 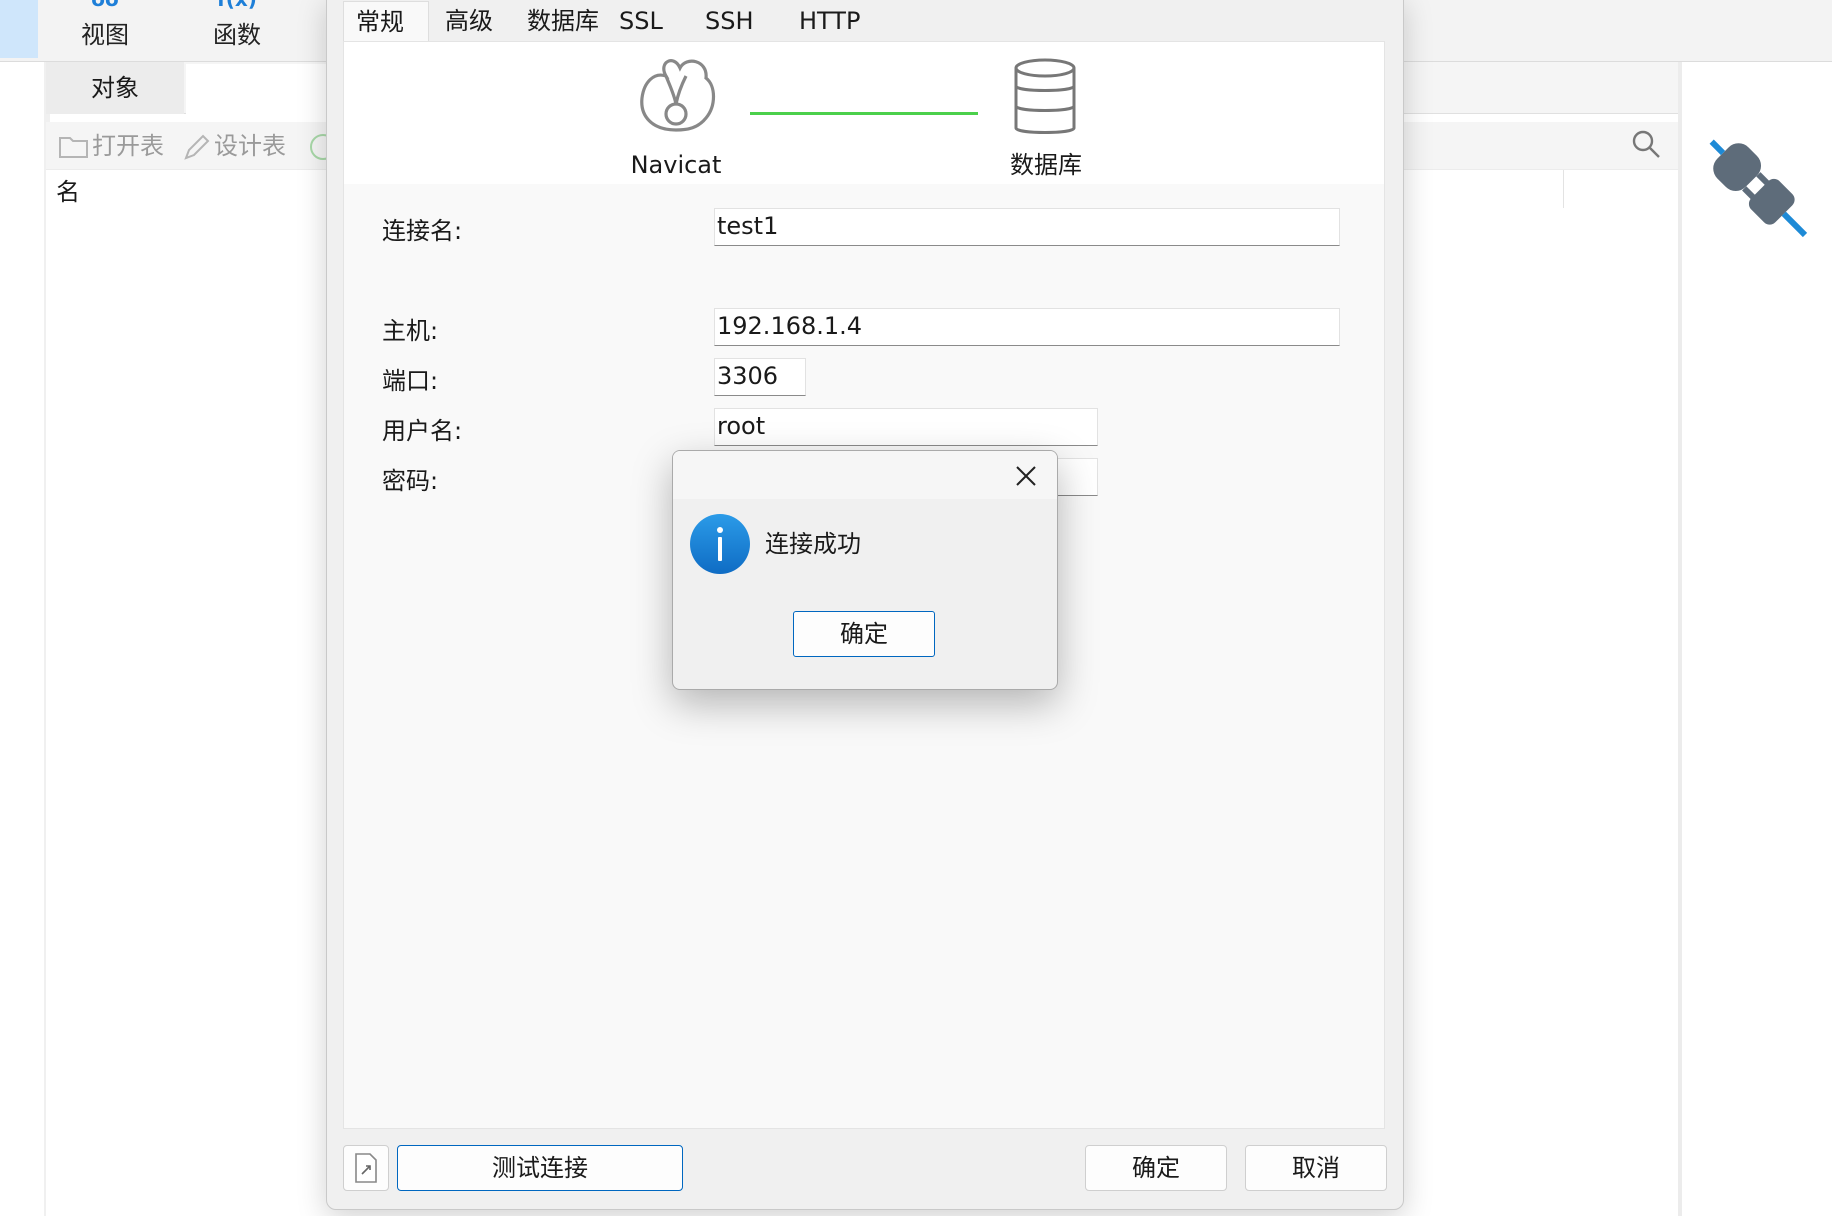 What do you see at coordinates (813, 544) in the screenshot?
I see `message-text: 连接成功` at bounding box center [813, 544].